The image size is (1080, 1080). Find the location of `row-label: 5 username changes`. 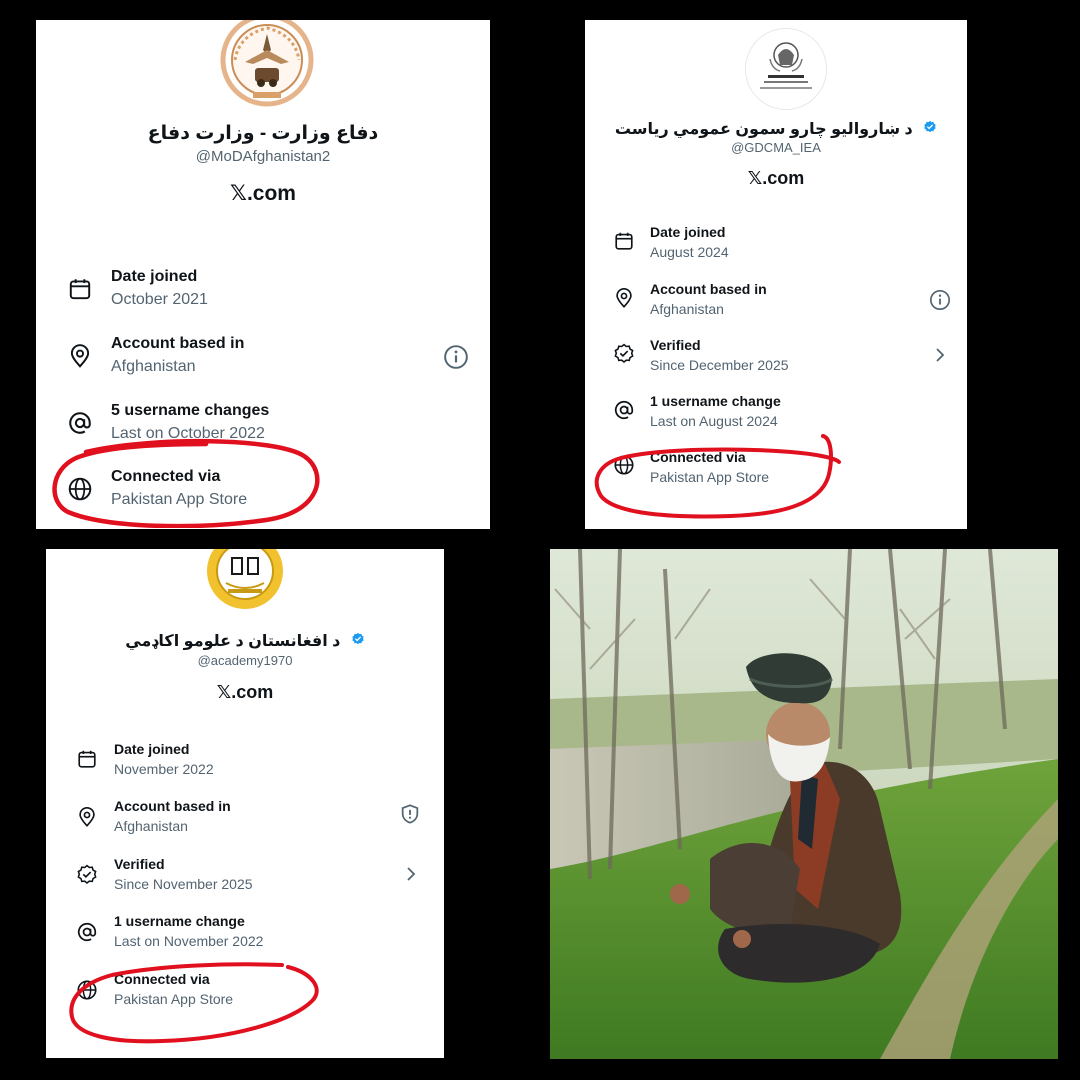

row-label: 5 username changes is located at coordinates (190, 410).